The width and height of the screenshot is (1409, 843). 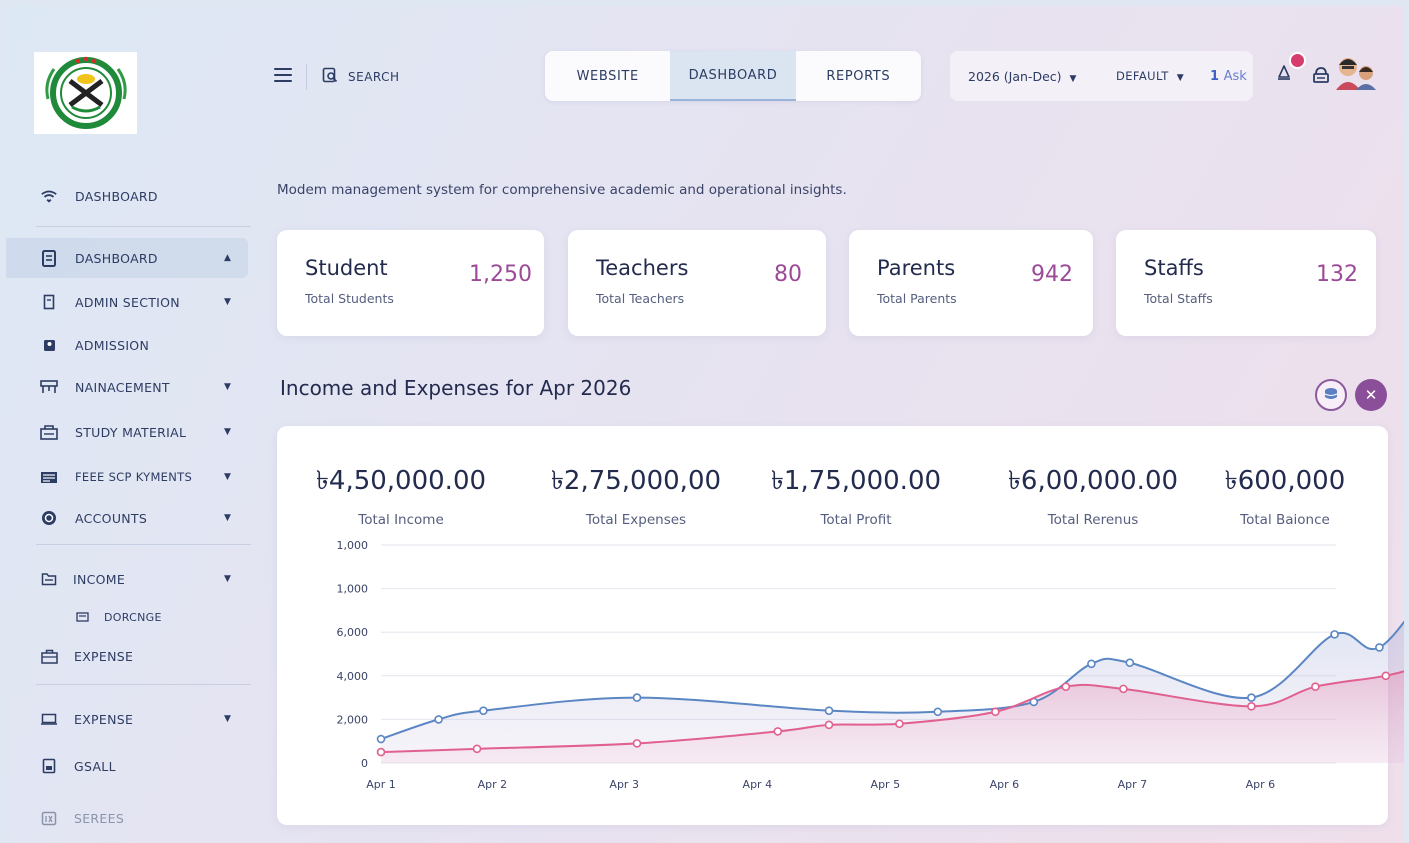 I want to click on x-tick-label: Apr 4, so click(x=758, y=784).